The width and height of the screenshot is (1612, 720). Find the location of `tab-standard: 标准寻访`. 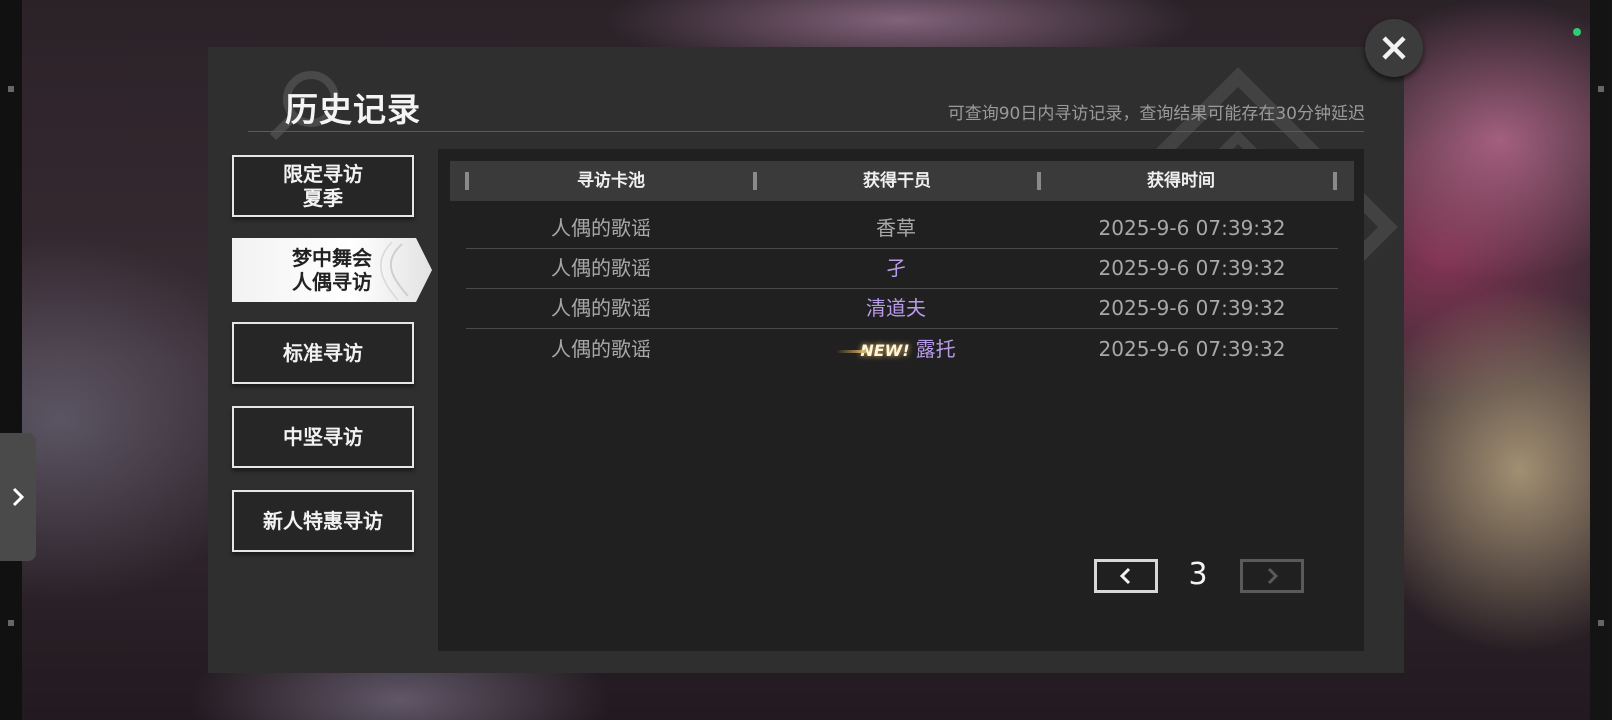

tab-standard: 标准寻访 is located at coordinates (323, 353).